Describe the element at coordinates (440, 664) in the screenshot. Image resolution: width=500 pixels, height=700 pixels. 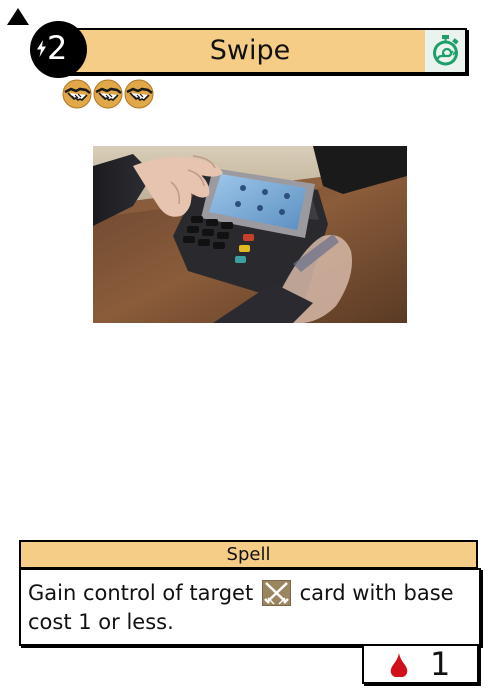
I see `stat-value: 1` at that location.